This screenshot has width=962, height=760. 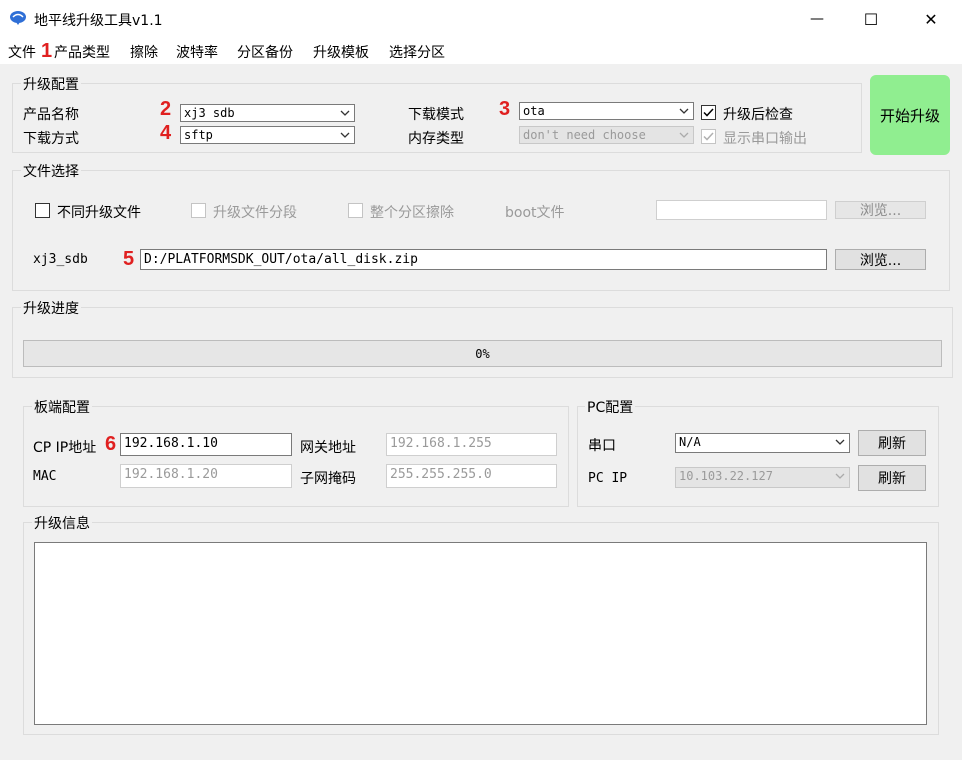 I want to click on app-icon, so click(x=18, y=18).